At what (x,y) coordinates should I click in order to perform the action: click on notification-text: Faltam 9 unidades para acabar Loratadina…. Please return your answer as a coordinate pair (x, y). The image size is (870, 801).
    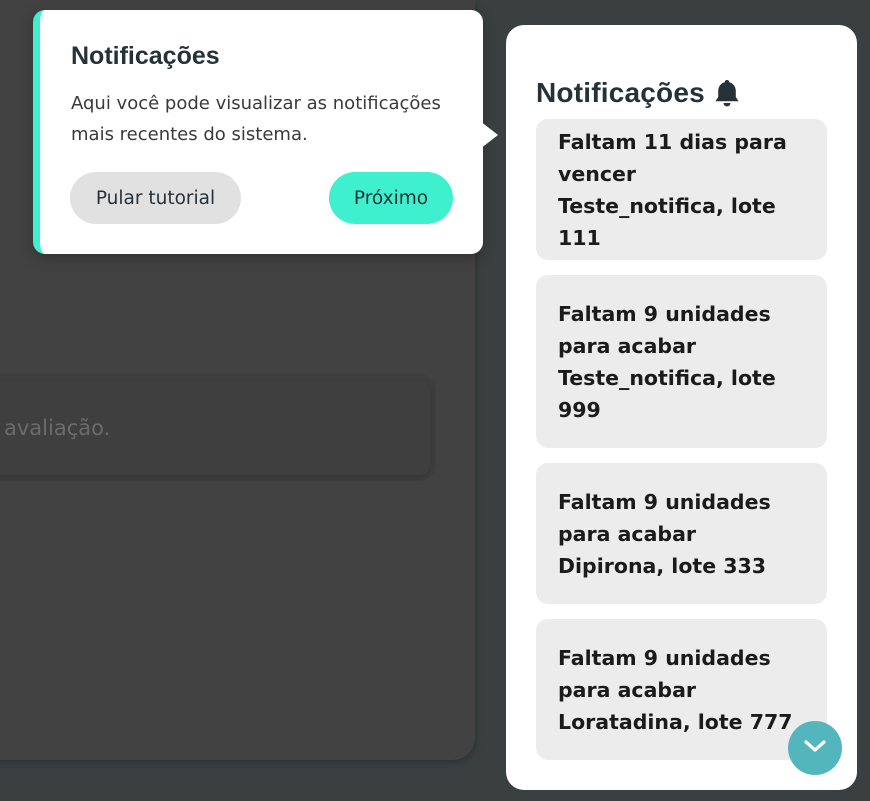
    Looking at the image, I should click on (675, 689).